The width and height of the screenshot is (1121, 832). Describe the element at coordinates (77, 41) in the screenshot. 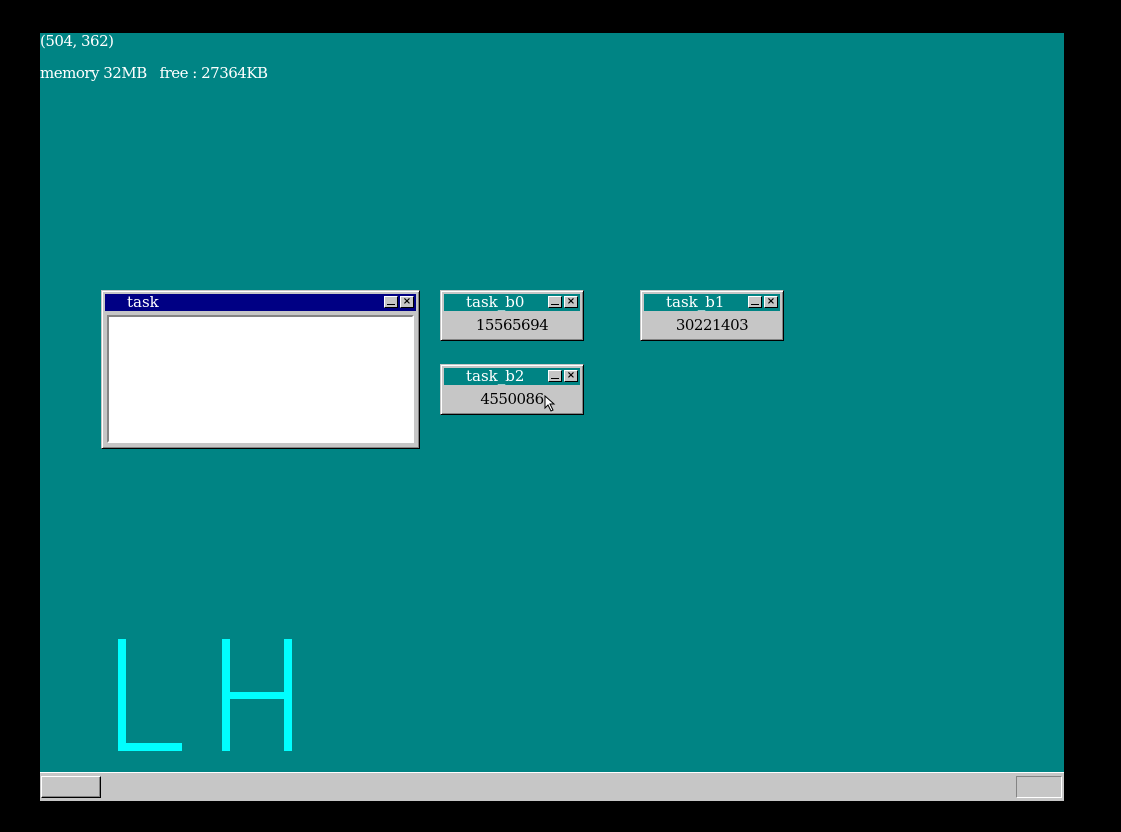

I see `mouse-coordinates: (504, 362)` at that location.